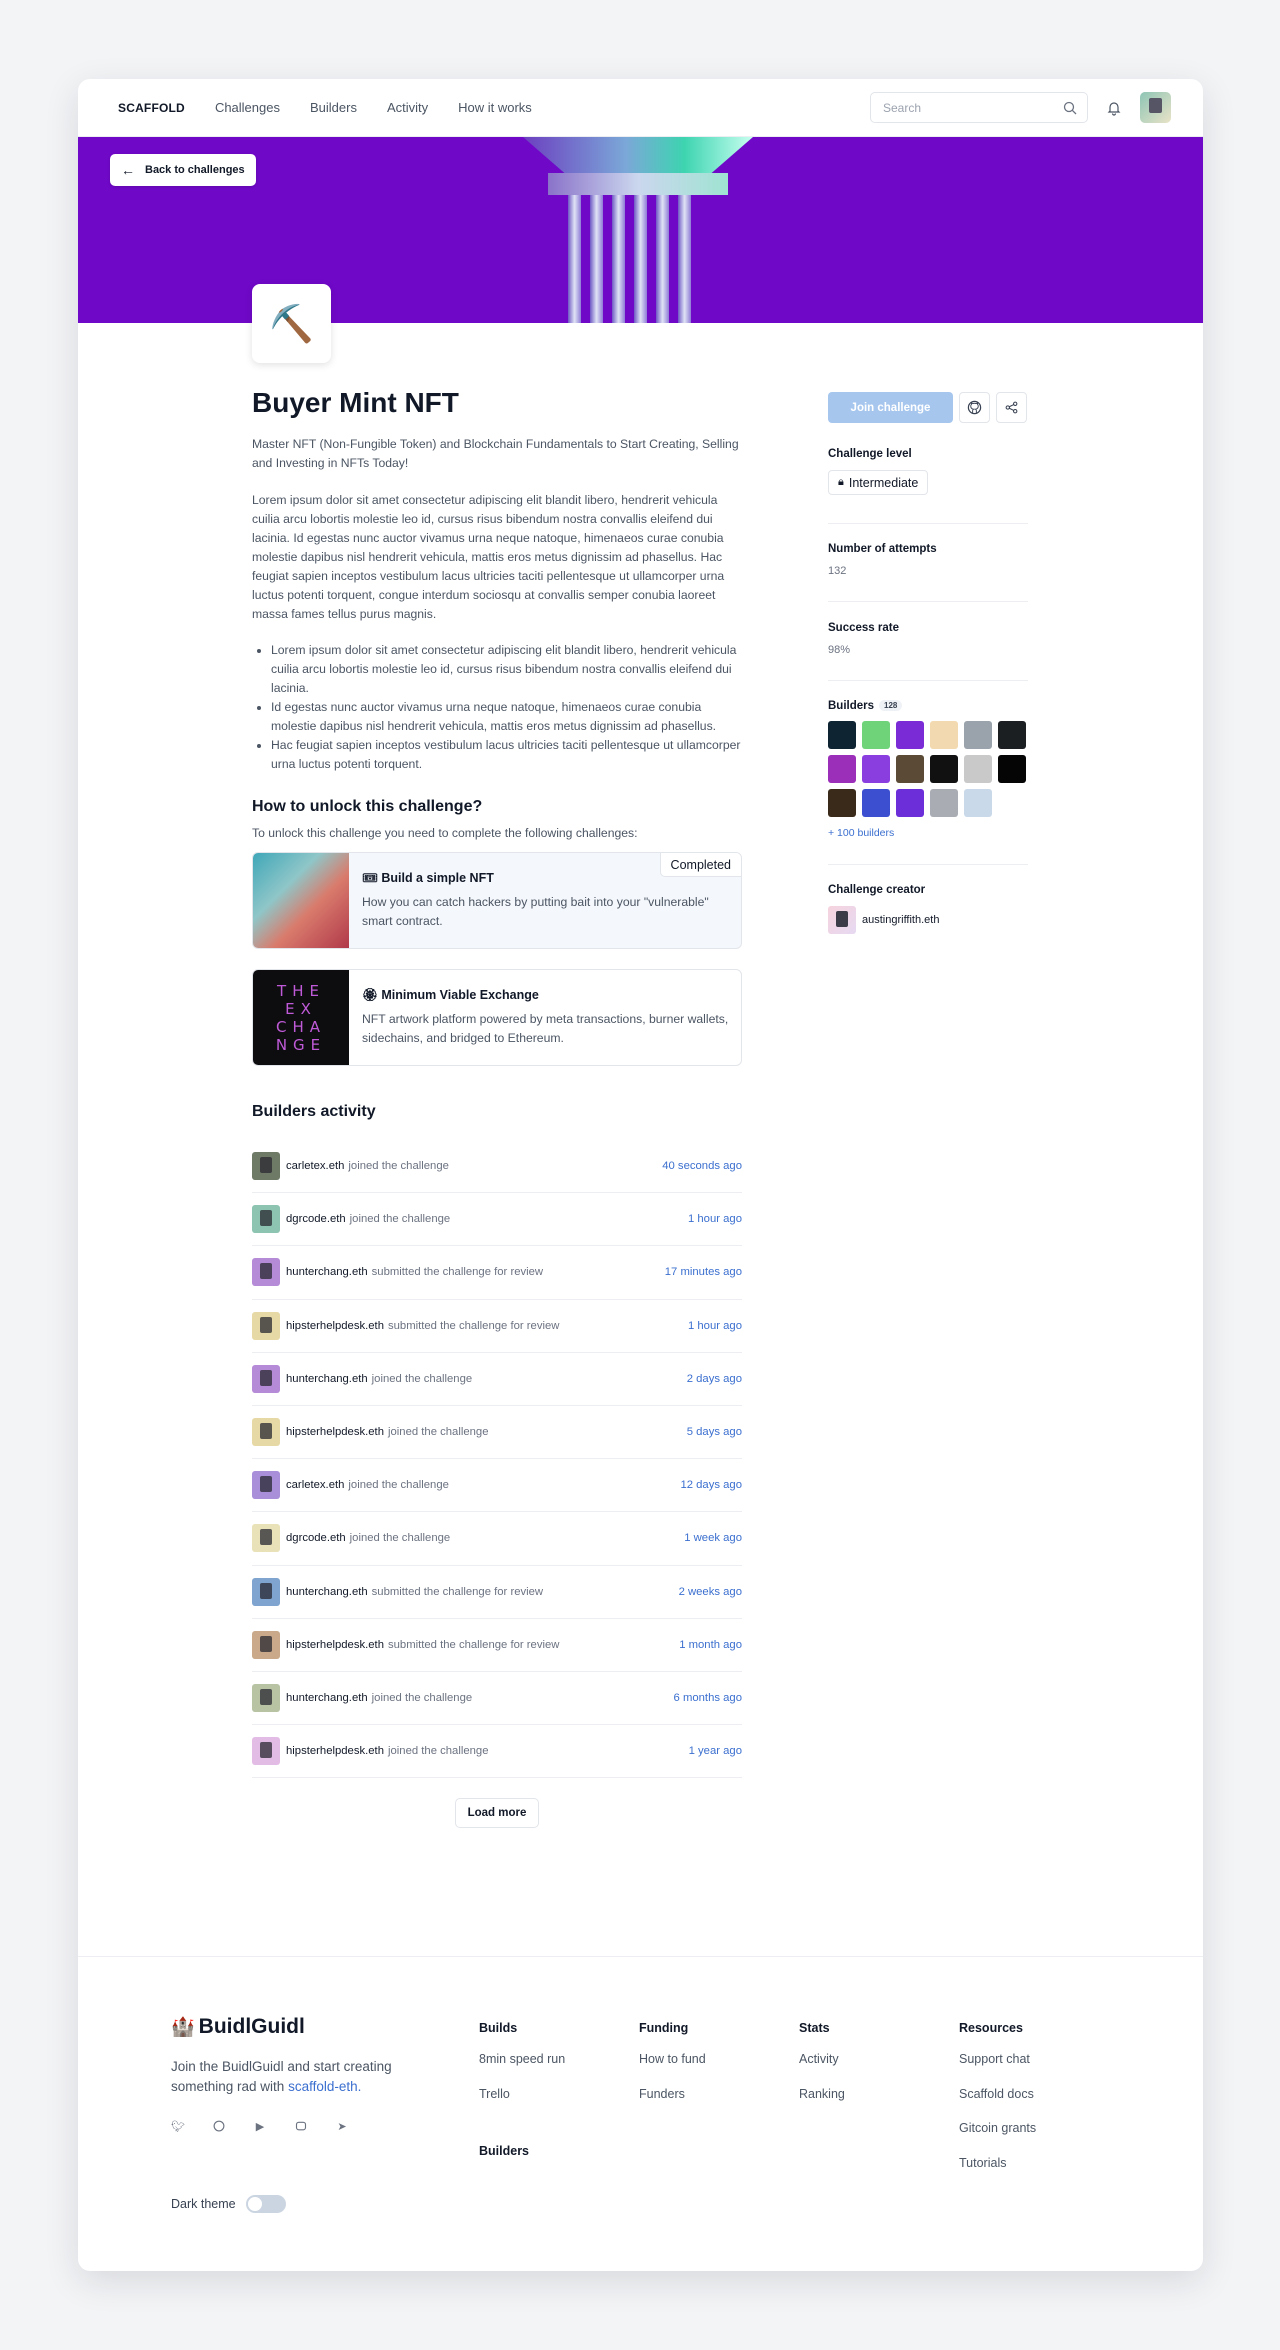 The width and height of the screenshot is (1280, 2350). What do you see at coordinates (333, 107) in the screenshot?
I see `nav-link-builders: Builders` at bounding box center [333, 107].